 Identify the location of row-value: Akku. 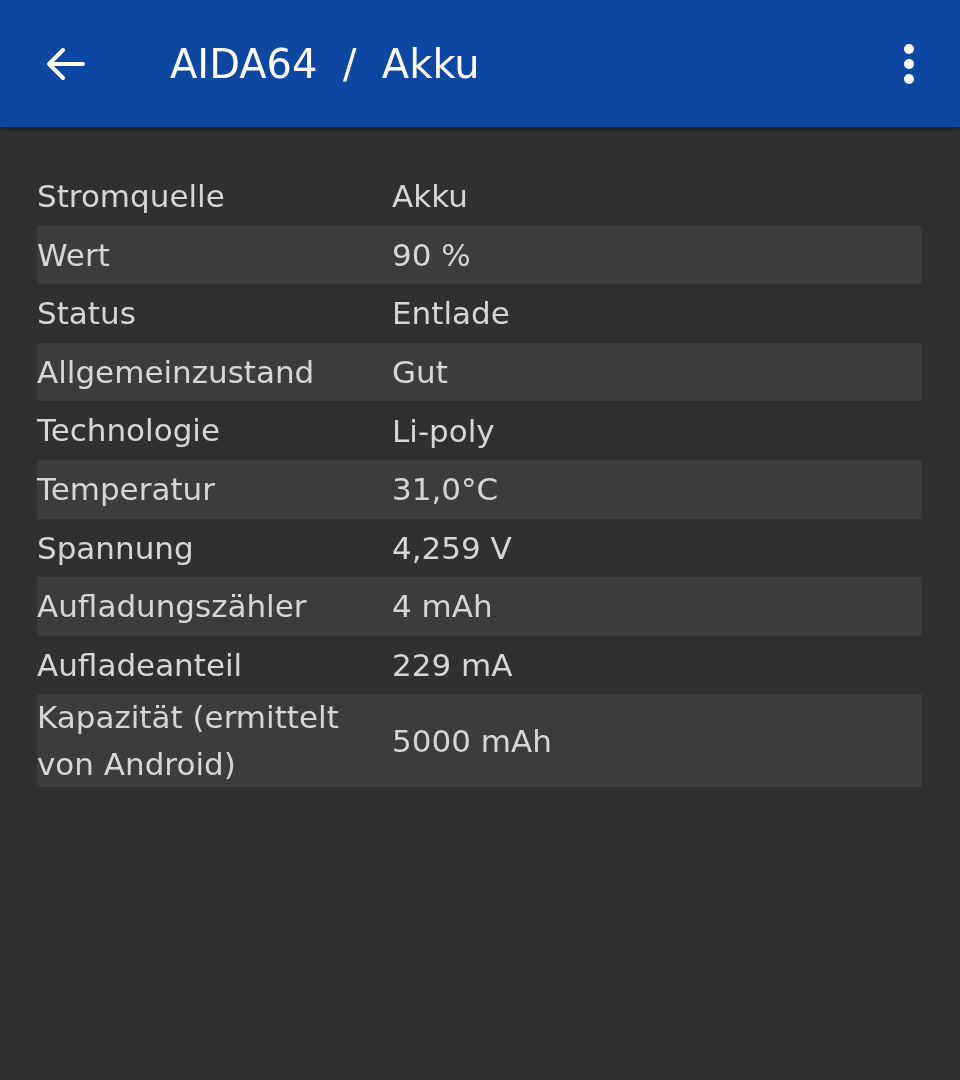
(430, 196).